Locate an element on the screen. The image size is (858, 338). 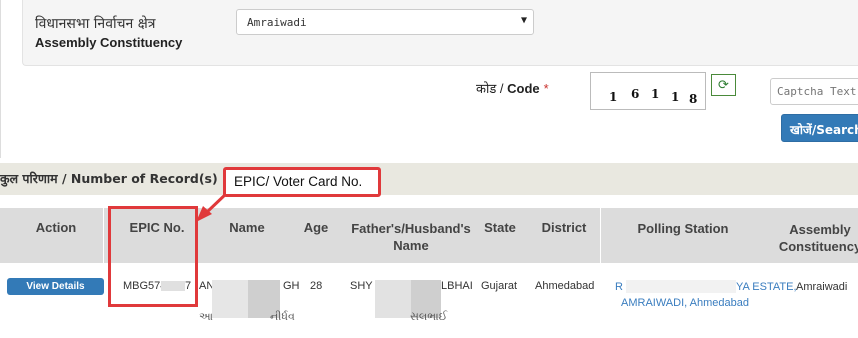
elector-name-gujarati-end: નીર્ધવ is located at coordinates (282, 317).